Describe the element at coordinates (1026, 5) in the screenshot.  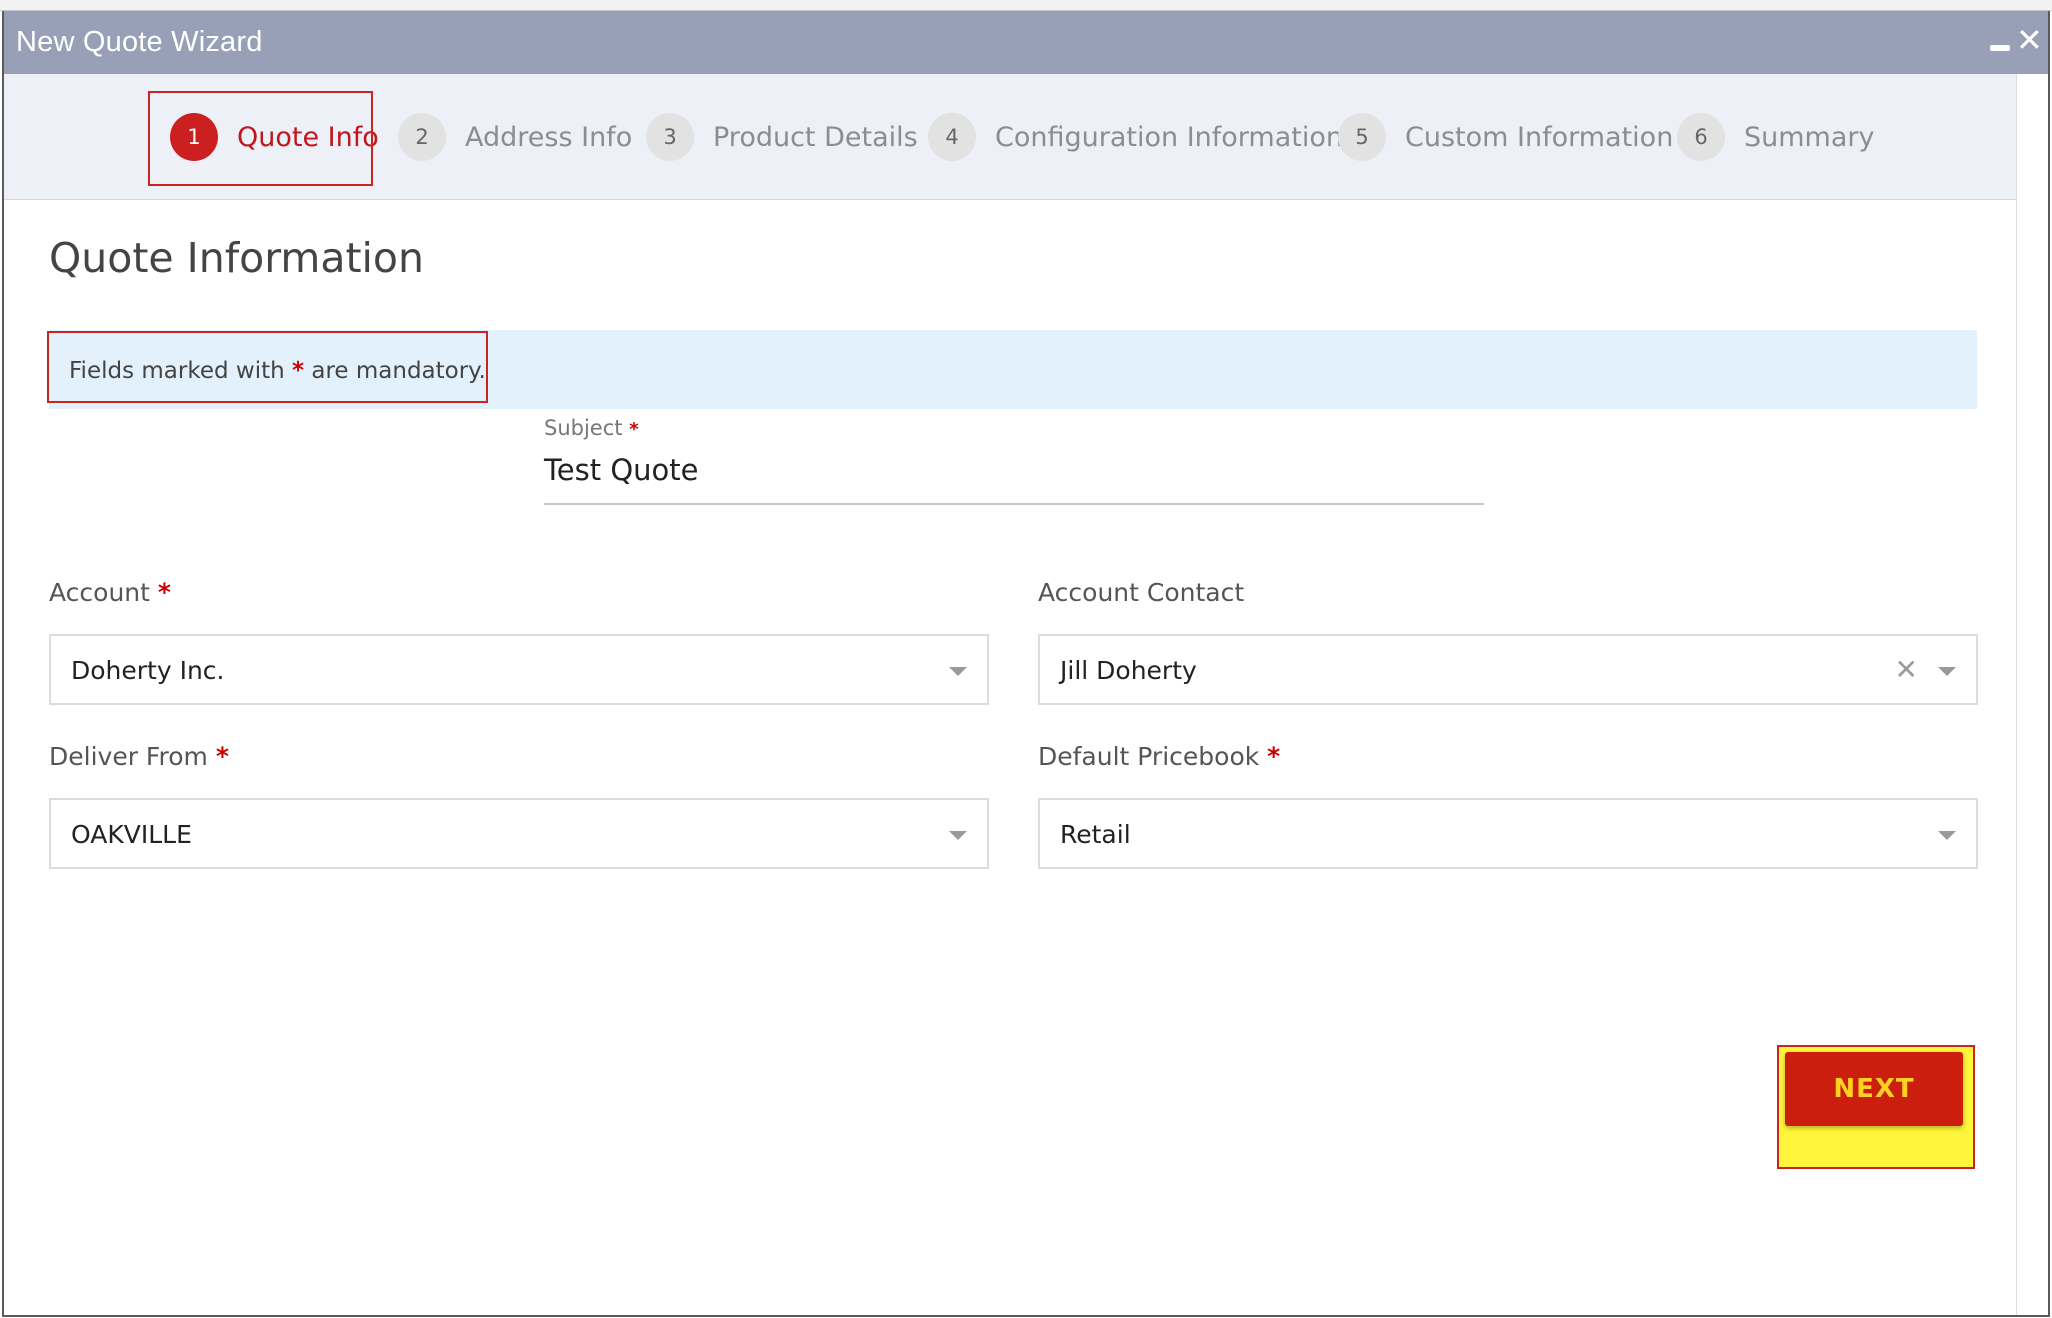
I see `screen-top-edge` at that location.